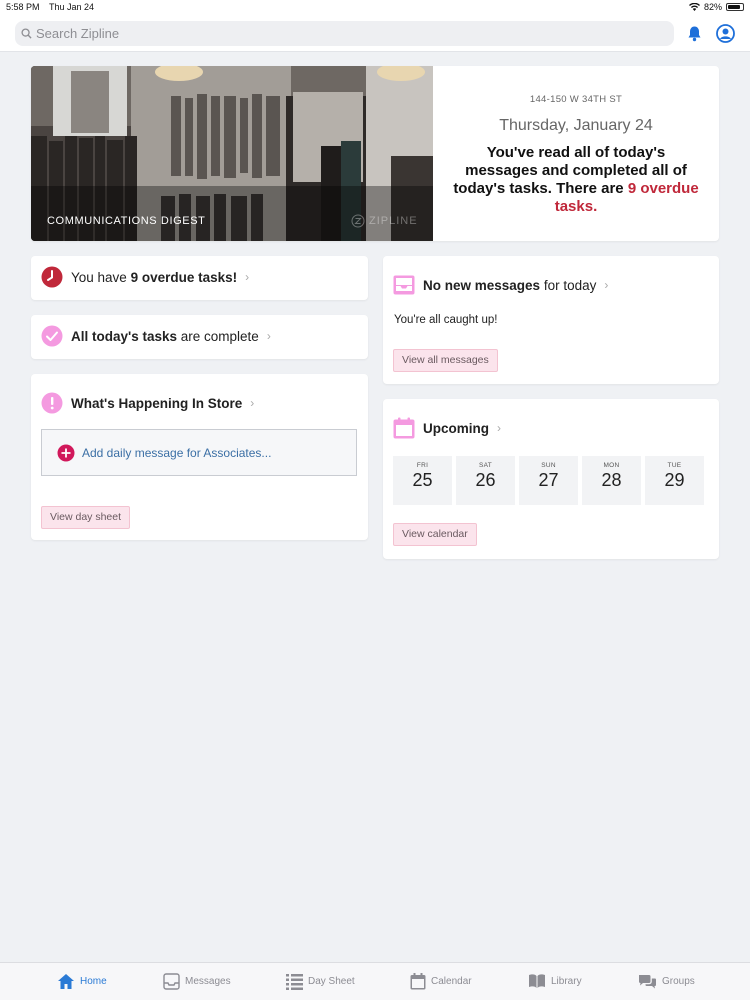 This screenshot has height=1000, width=750. What do you see at coordinates (566, 981) in the screenshot?
I see `tab-library-label: Library` at bounding box center [566, 981].